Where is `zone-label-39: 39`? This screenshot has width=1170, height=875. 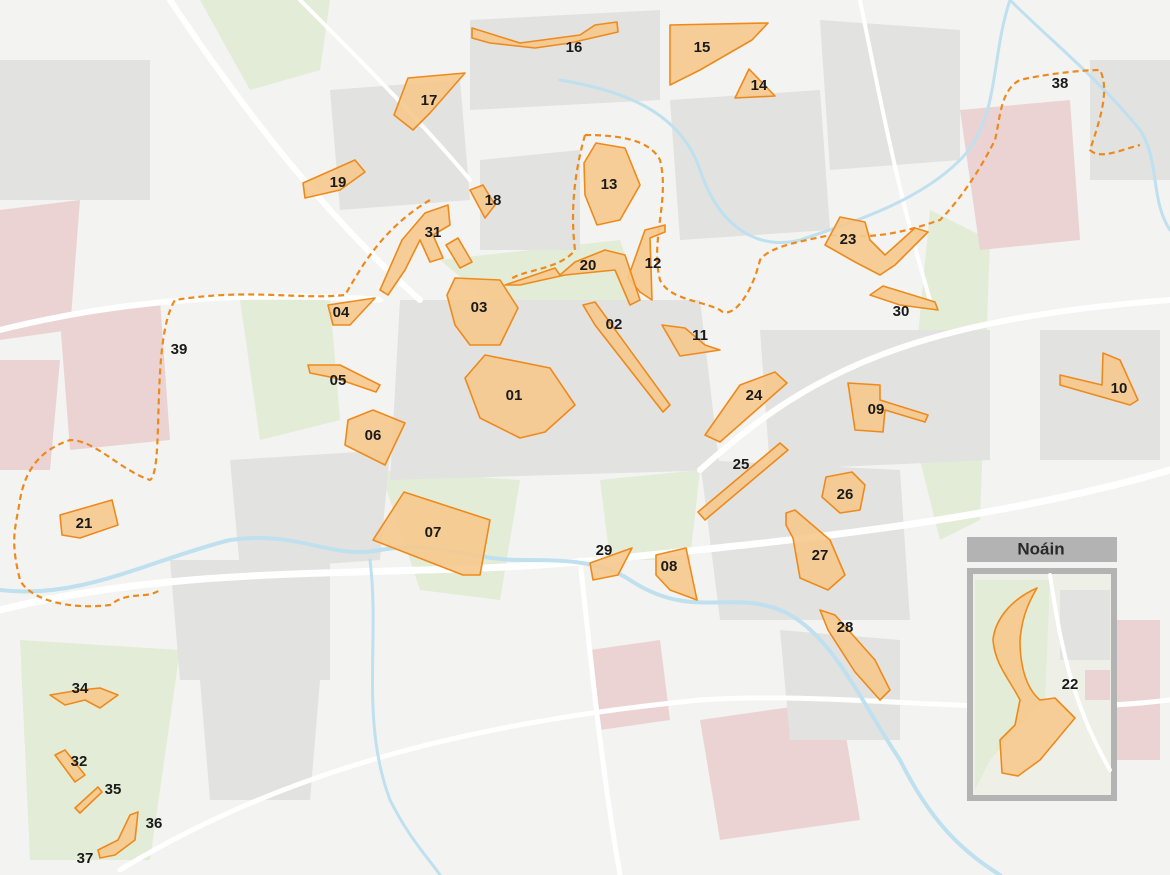 zone-label-39: 39 is located at coordinates (179, 349).